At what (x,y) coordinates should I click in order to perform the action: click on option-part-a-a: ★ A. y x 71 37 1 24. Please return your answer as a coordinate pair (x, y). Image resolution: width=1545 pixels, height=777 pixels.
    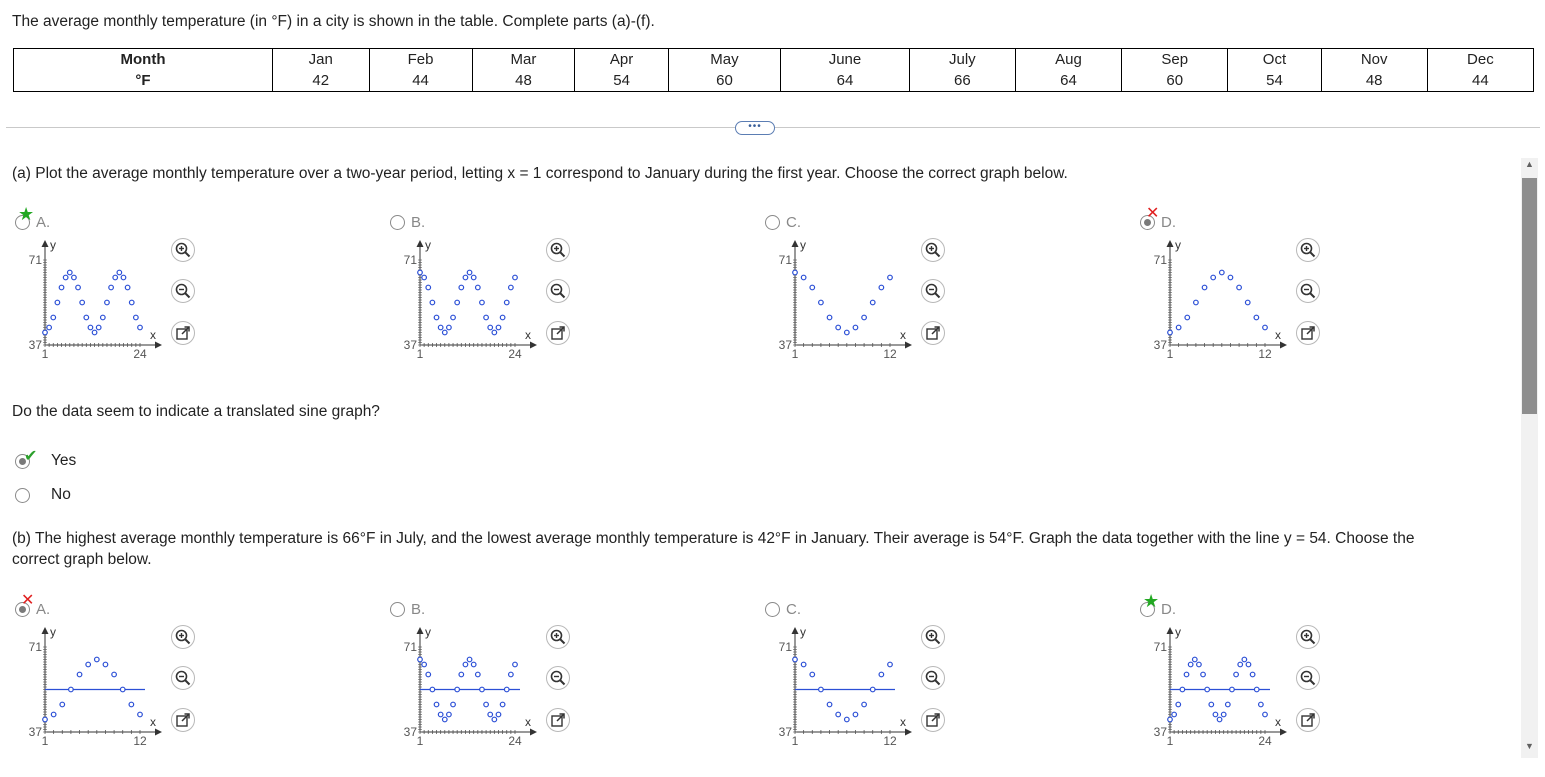
    Looking at the image, I should click on (185, 297).